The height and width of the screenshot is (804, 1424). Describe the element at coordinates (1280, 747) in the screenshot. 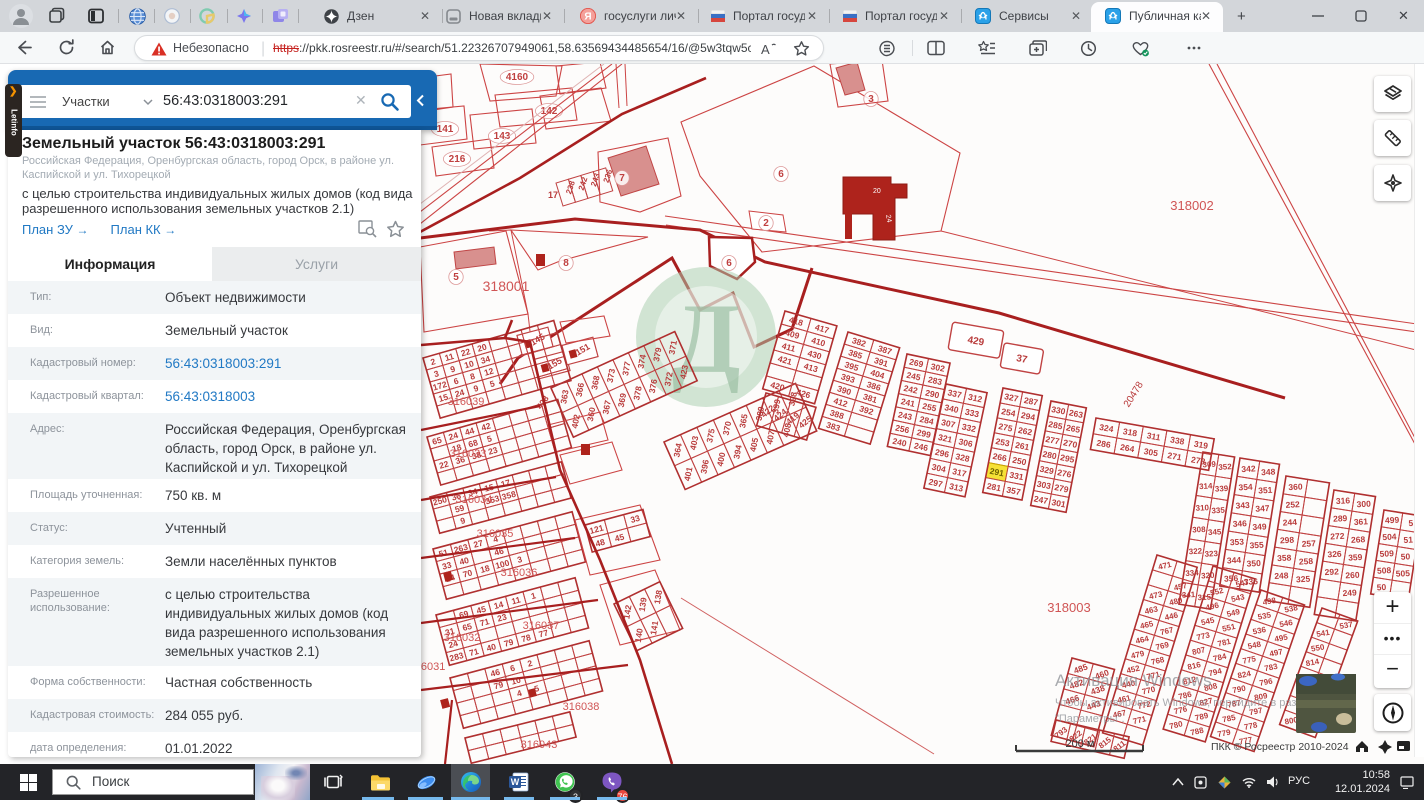

I see `svg-text: ПКК © Росреестр 2010-2024` at that location.